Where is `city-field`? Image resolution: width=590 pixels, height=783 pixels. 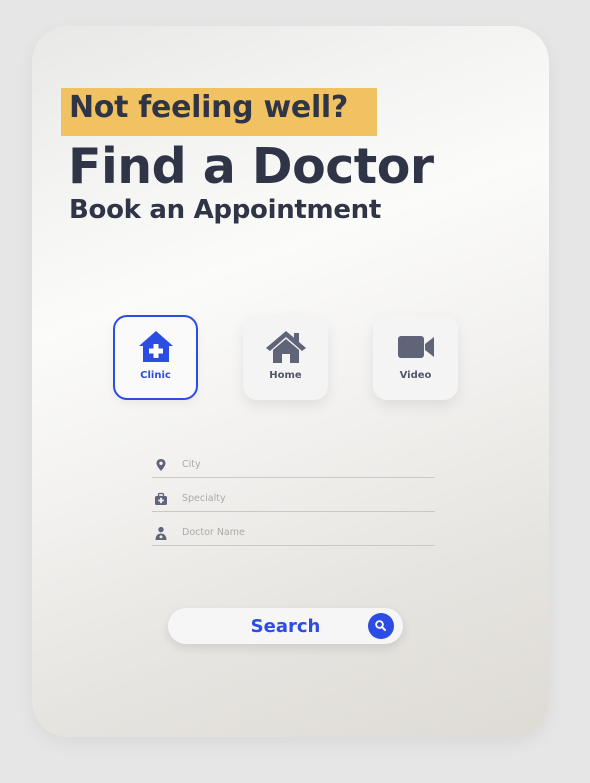
city-field is located at coordinates (293, 465).